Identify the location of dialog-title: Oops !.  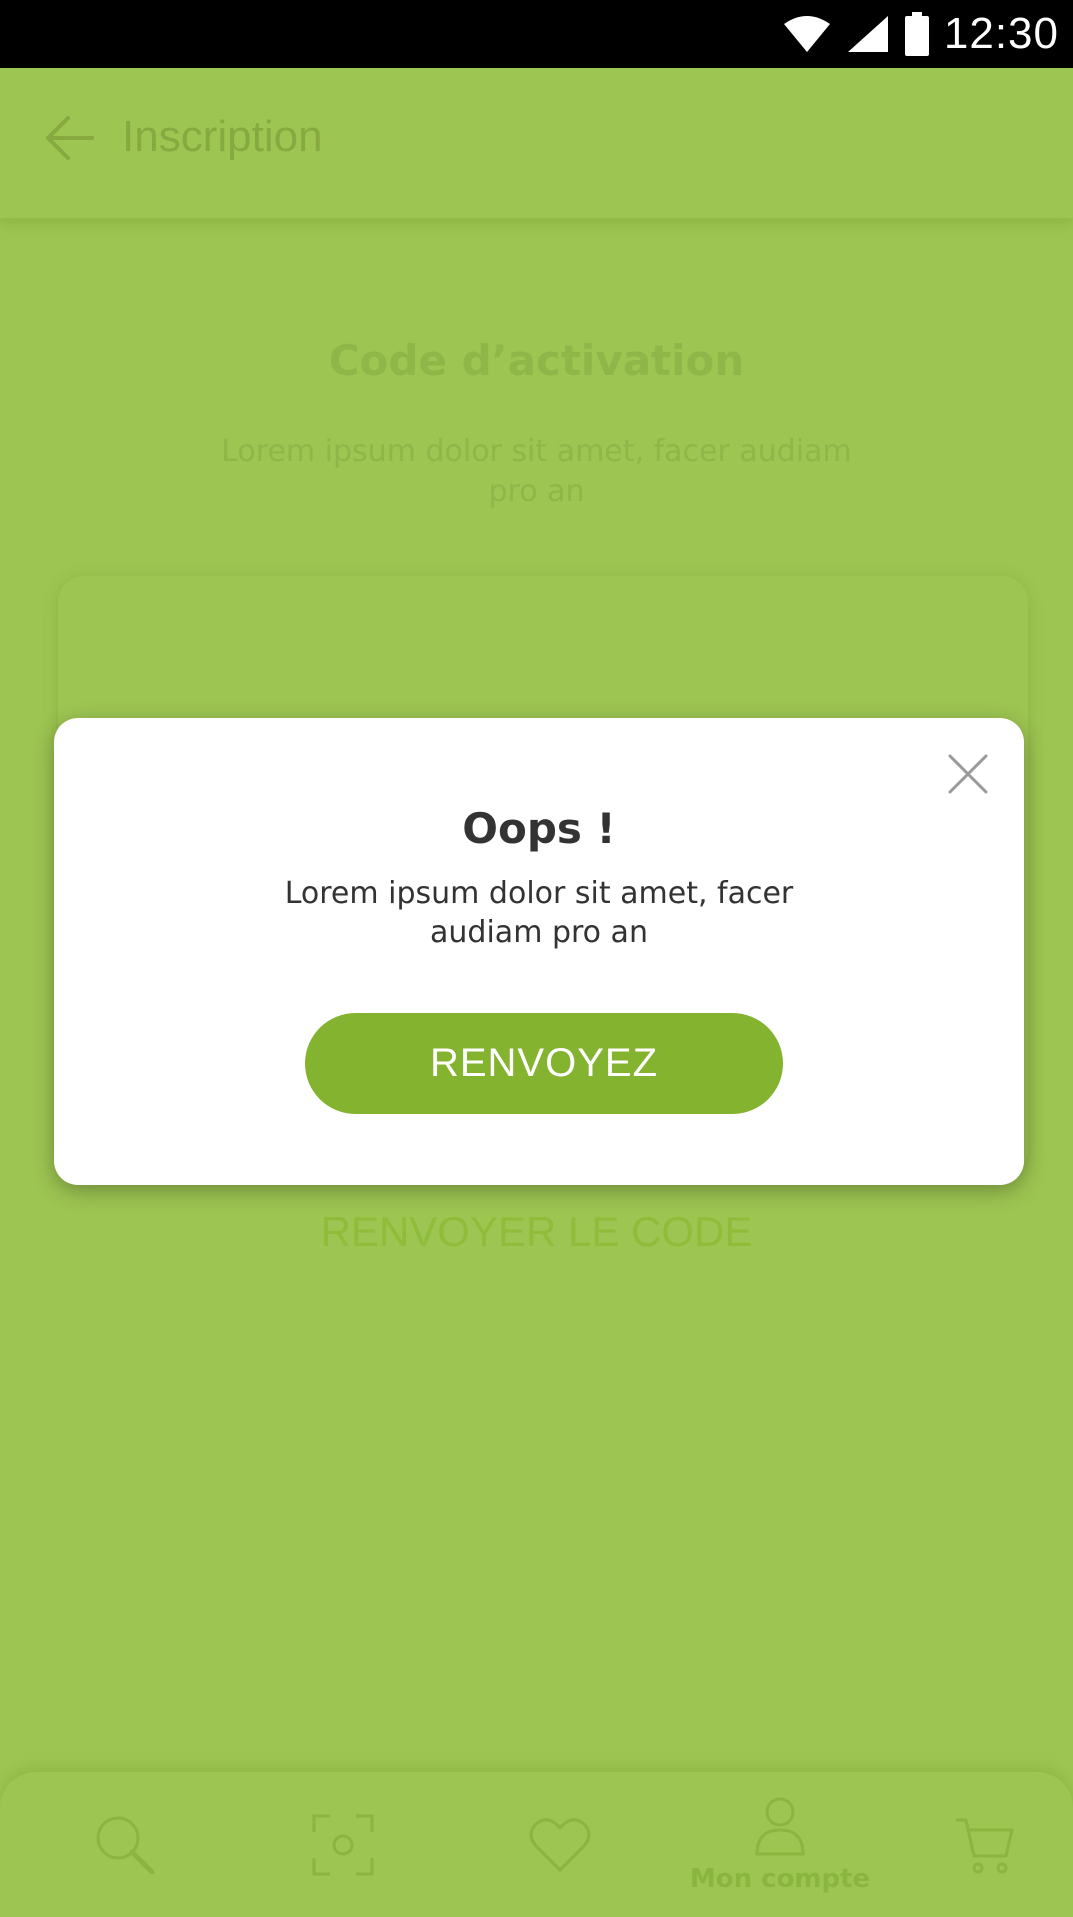
(539, 828).